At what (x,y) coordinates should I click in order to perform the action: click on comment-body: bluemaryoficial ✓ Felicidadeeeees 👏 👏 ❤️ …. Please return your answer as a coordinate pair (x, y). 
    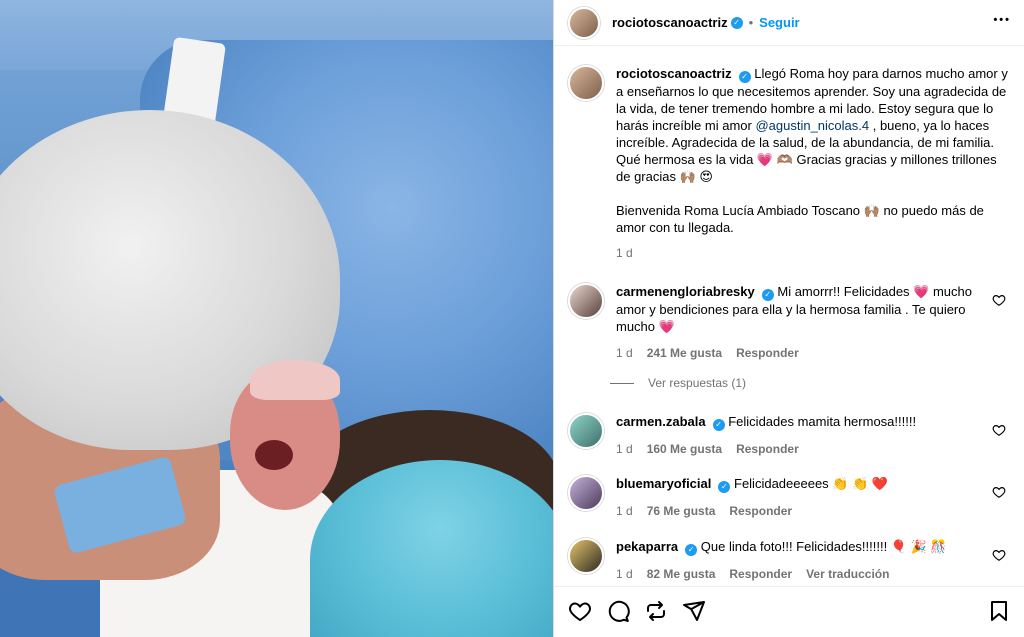
    Looking at the image, I should click on (812, 497).